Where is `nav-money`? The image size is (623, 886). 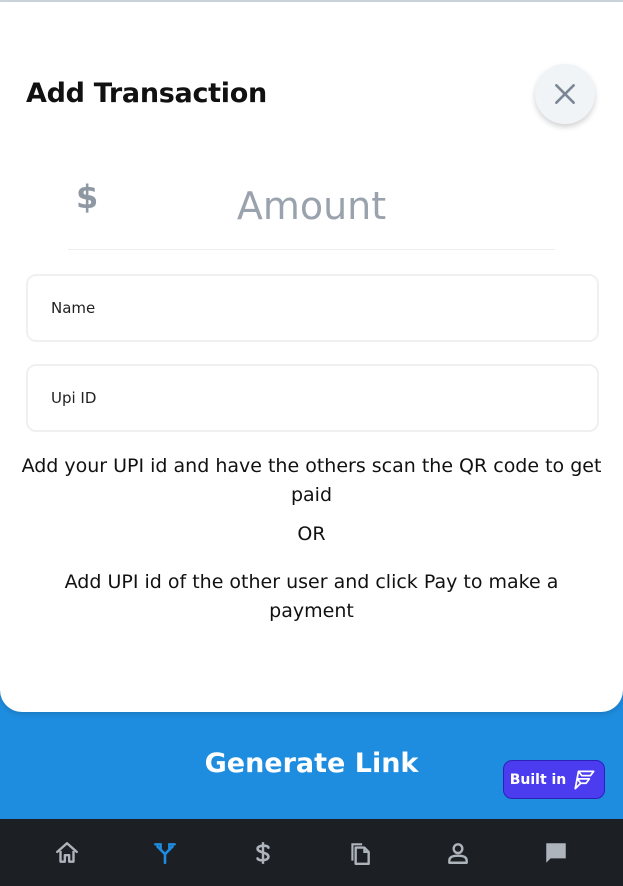
nav-money is located at coordinates (263, 853).